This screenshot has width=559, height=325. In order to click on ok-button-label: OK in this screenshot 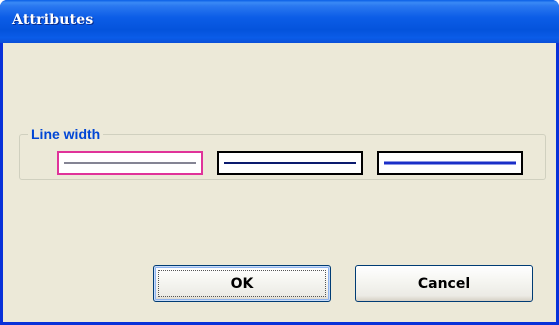, I will do `click(242, 283)`.